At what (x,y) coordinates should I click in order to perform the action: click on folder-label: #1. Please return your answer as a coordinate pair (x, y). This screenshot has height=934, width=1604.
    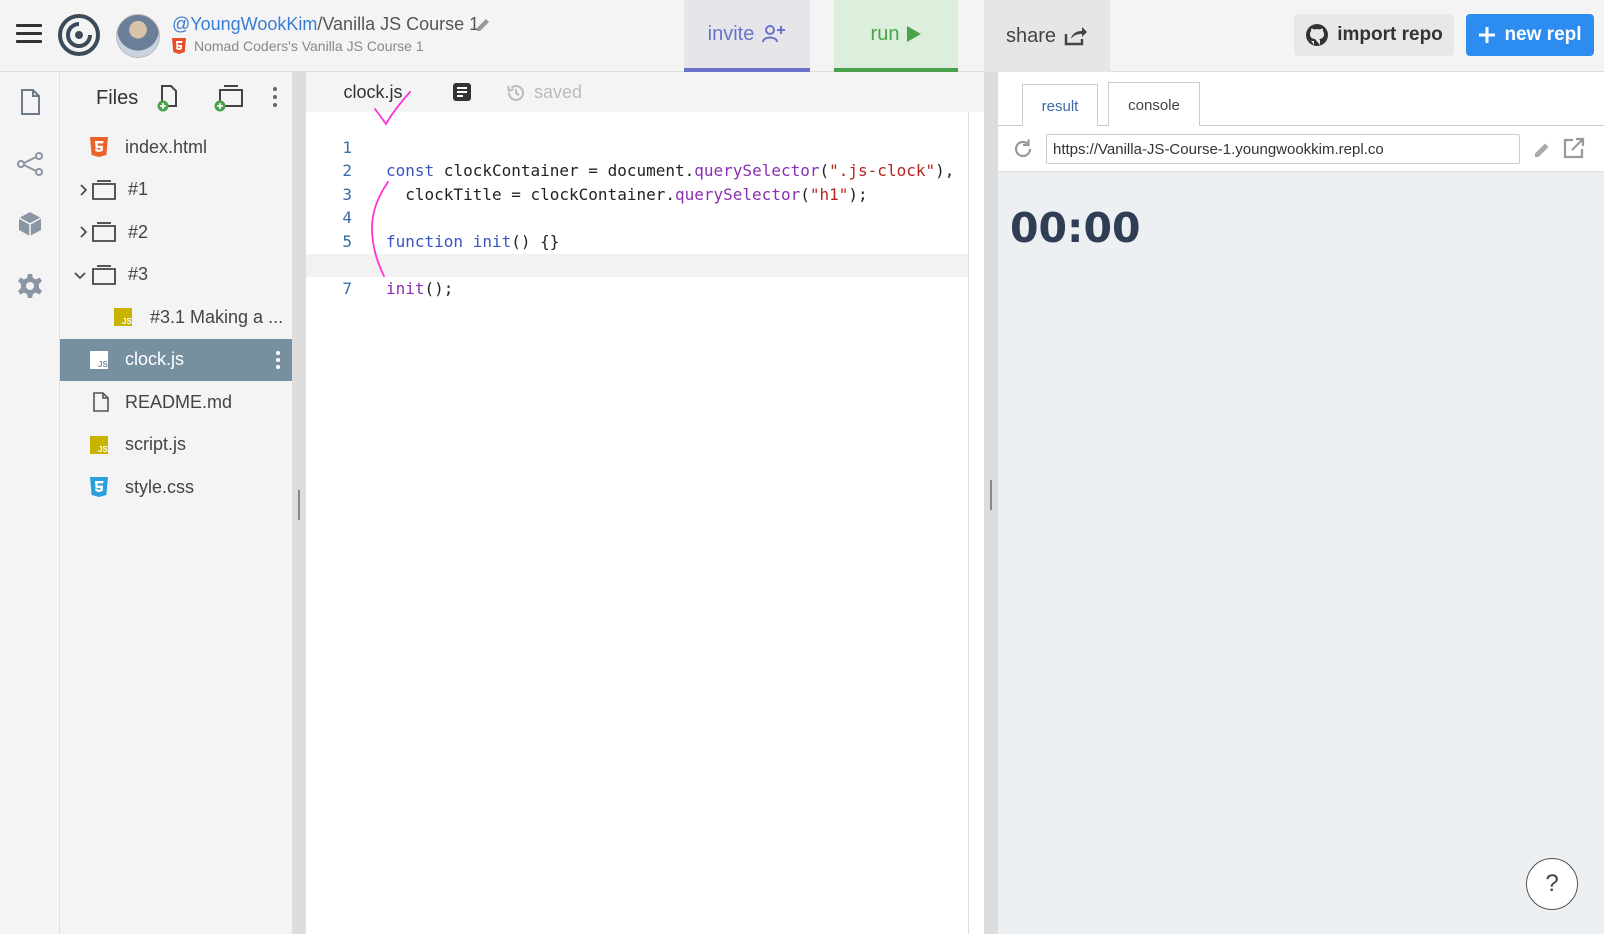
    Looking at the image, I should click on (138, 189).